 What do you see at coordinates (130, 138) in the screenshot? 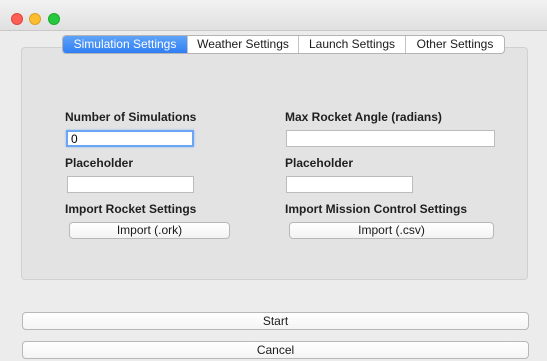
I see `num-simulations-input` at bounding box center [130, 138].